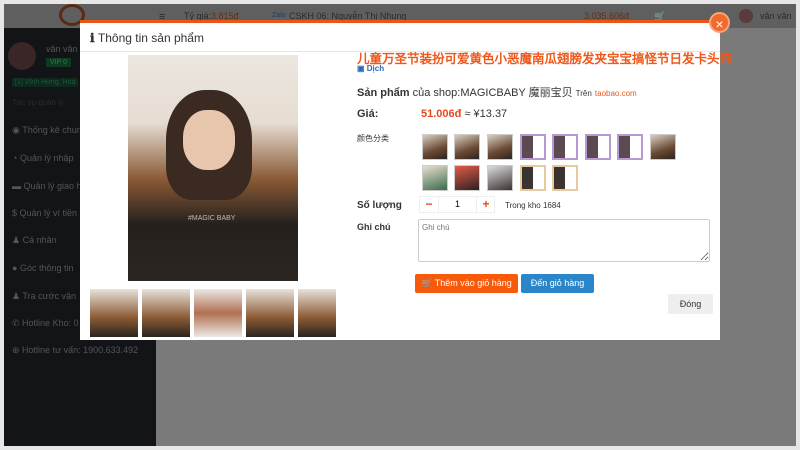 This screenshot has height=450, width=800. I want to click on price-label: Giá:, so click(368, 114).